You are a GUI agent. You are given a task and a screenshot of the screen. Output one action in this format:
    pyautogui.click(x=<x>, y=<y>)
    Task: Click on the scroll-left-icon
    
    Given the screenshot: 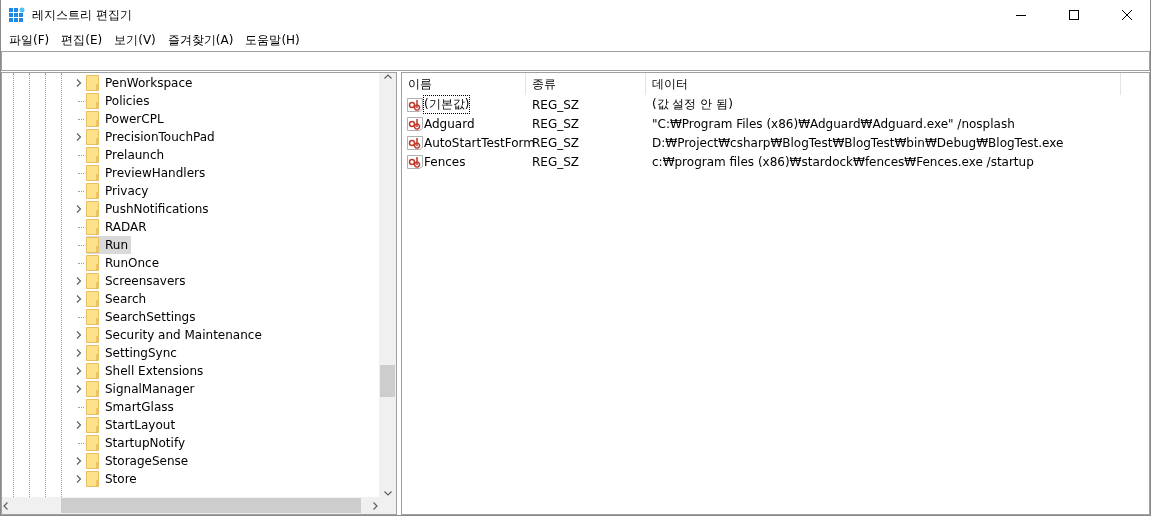 What is the action you would take?
    pyautogui.click(x=6, y=505)
    